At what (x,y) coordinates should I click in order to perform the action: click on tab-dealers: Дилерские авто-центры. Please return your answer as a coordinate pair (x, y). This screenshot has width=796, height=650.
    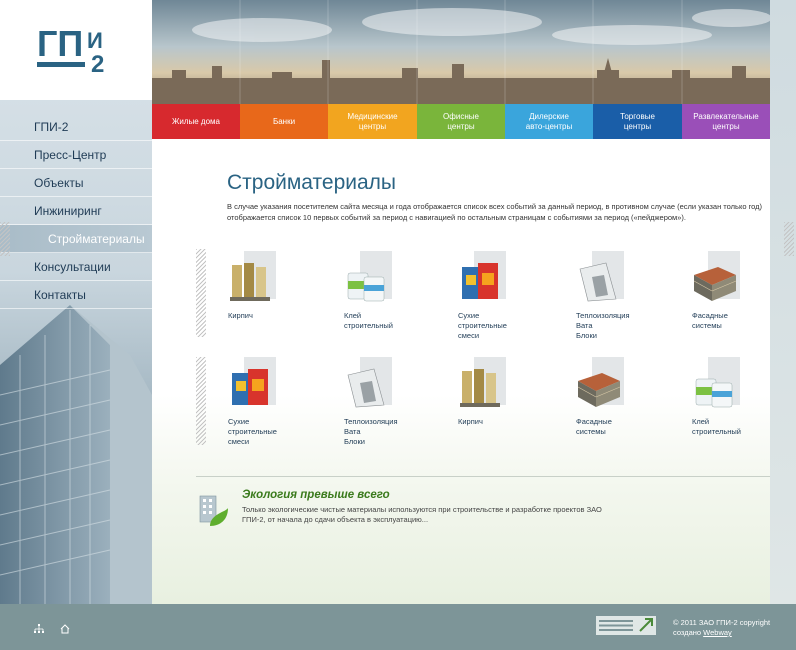
    Looking at the image, I should click on (549, 121).